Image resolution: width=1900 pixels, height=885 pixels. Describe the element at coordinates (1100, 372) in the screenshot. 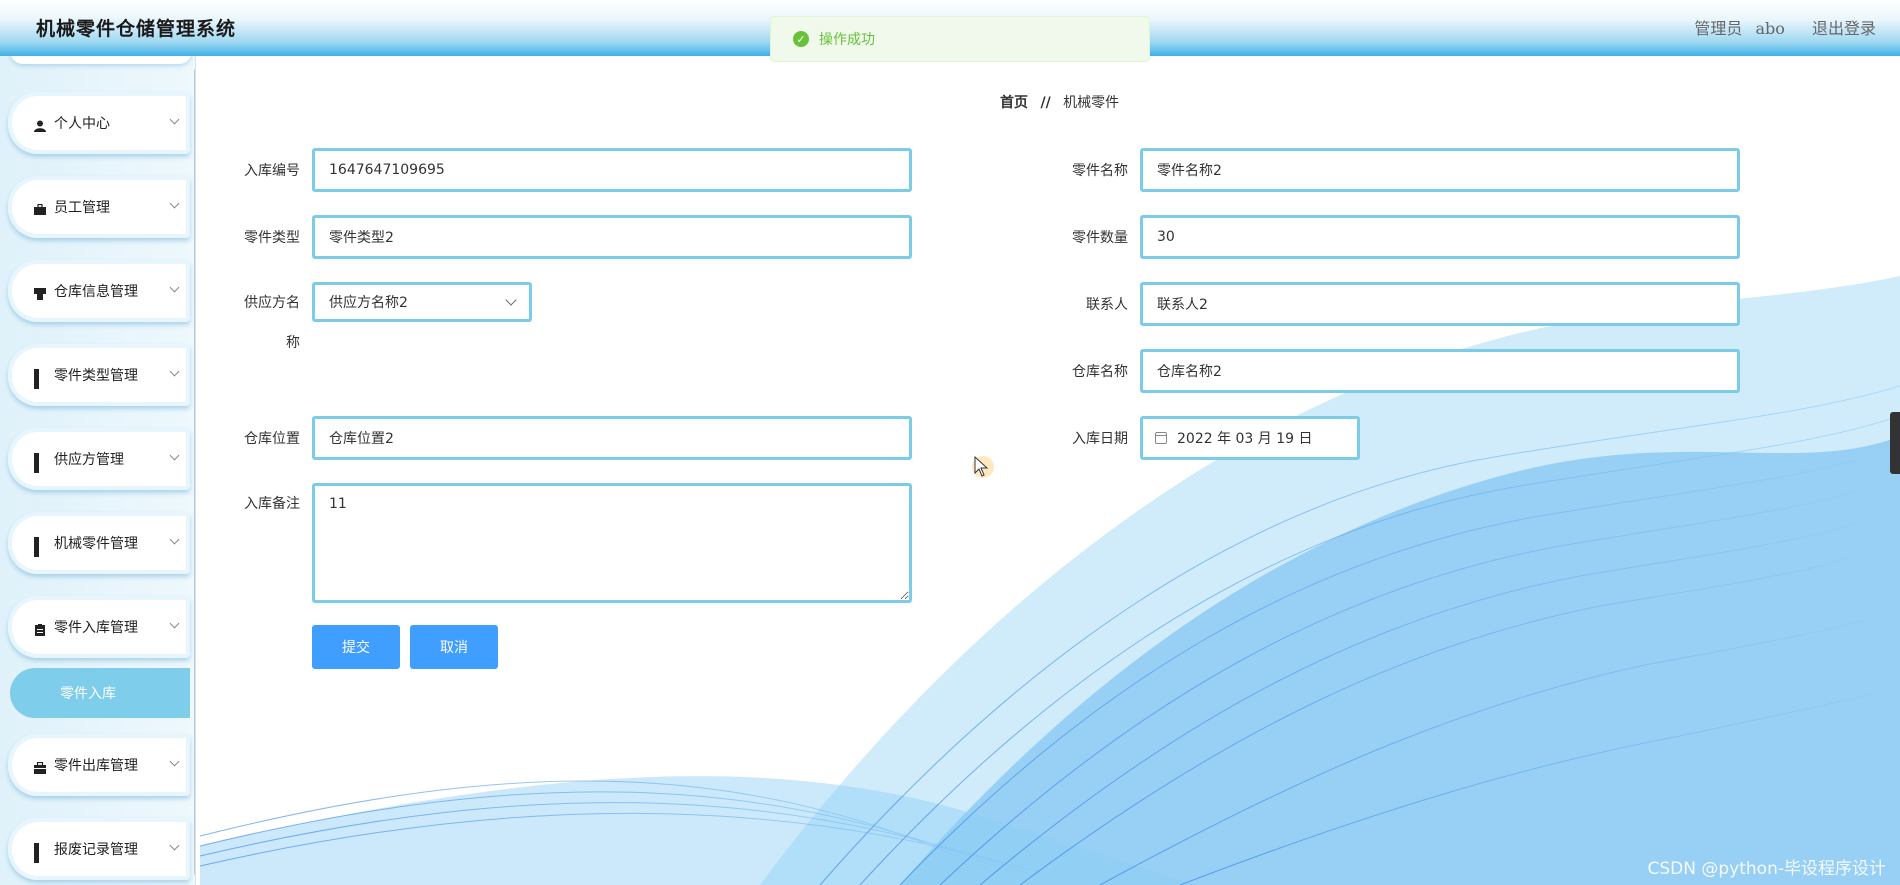

I see `warehouse-name-label: 仓库名称` at that location.